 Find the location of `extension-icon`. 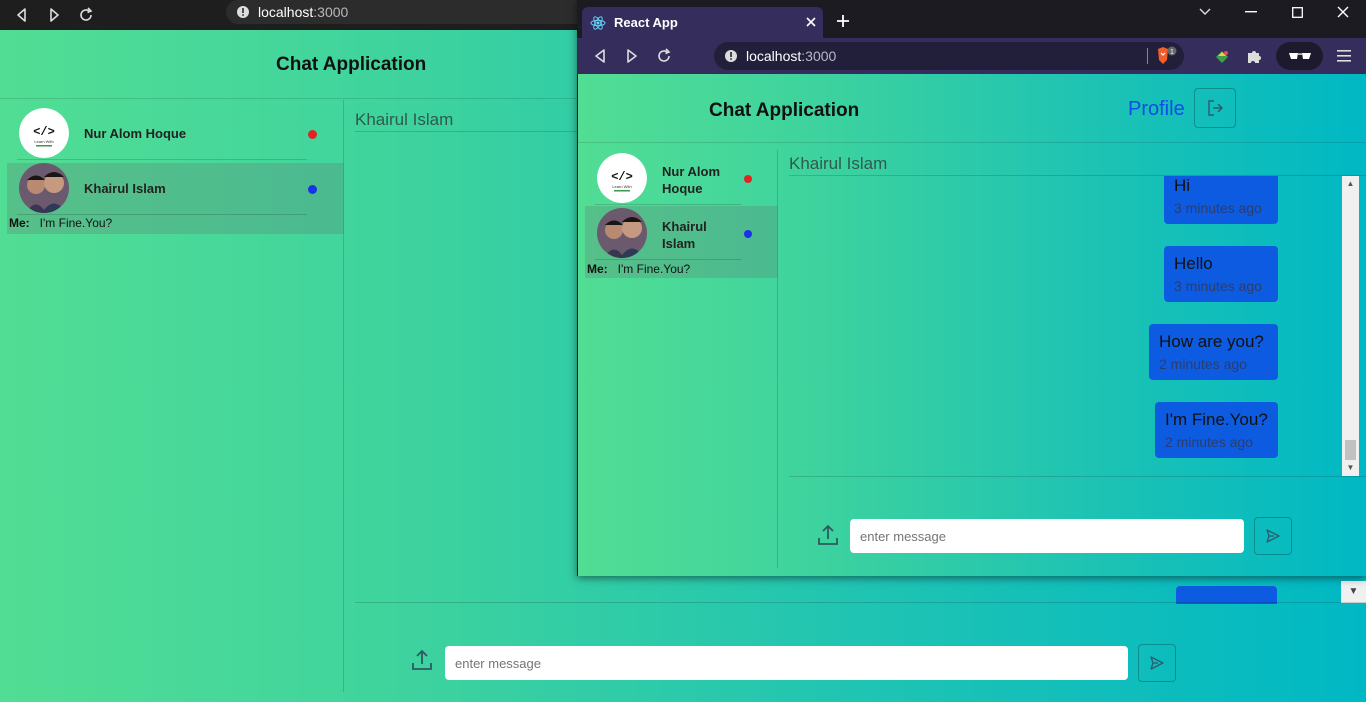

extension-icon is located at coordinates (1222, 56).